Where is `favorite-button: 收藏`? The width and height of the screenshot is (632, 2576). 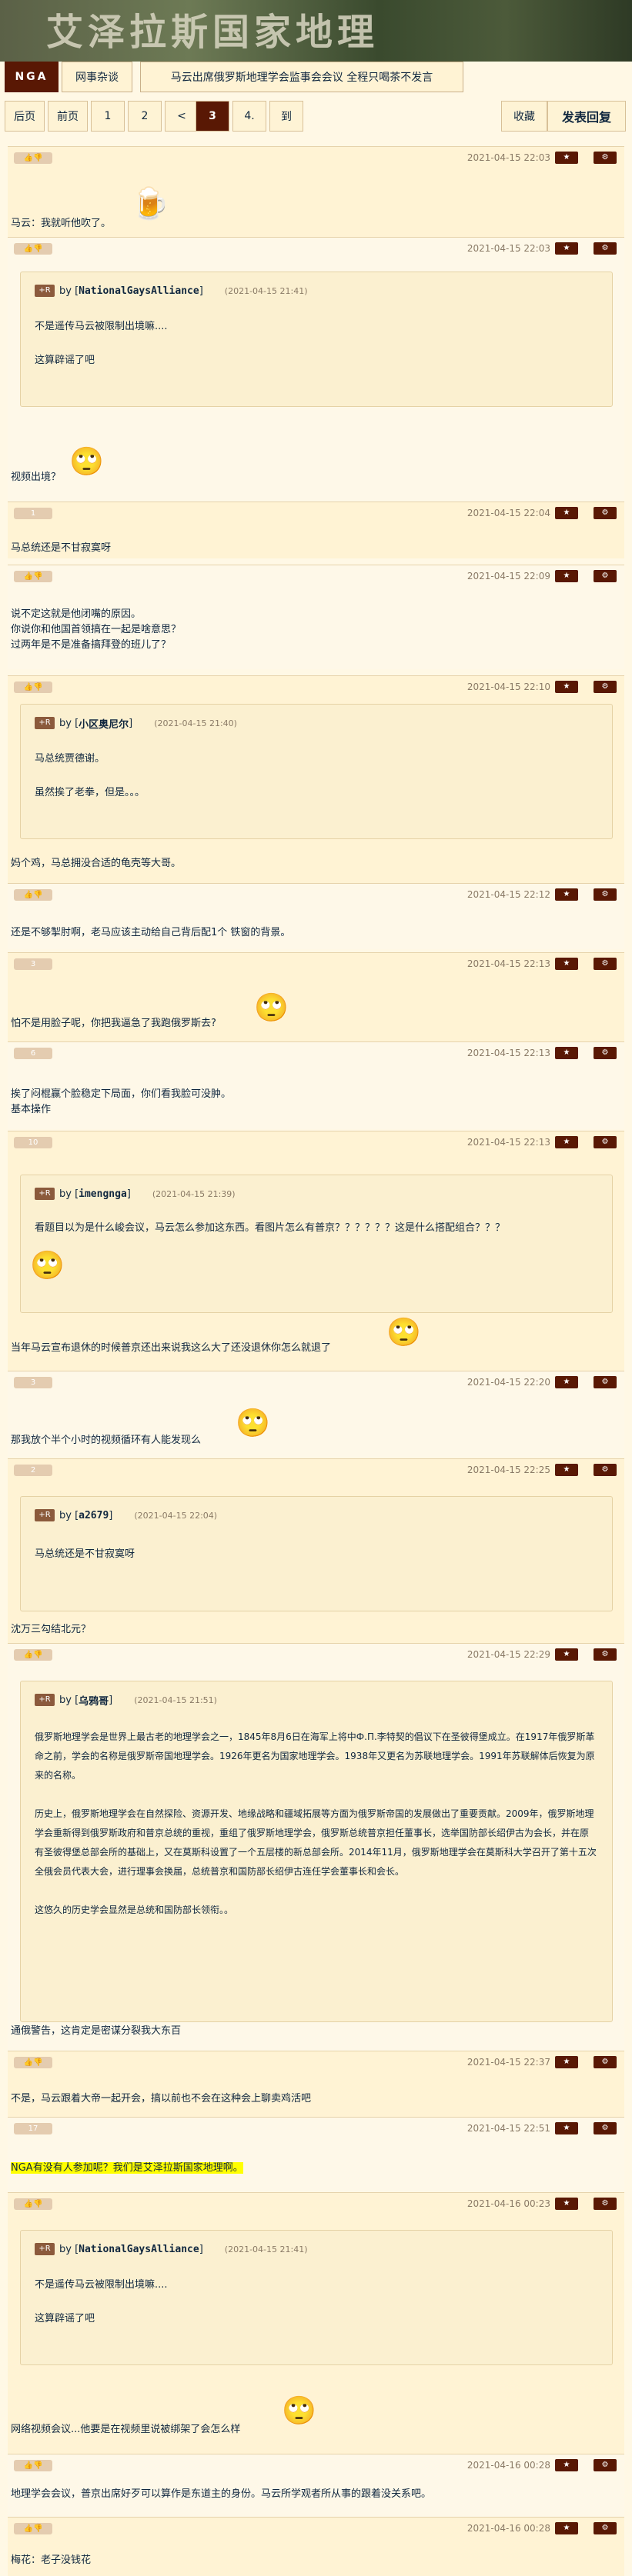 favorite-button: 收藏 is located at coordinates (524, 116).